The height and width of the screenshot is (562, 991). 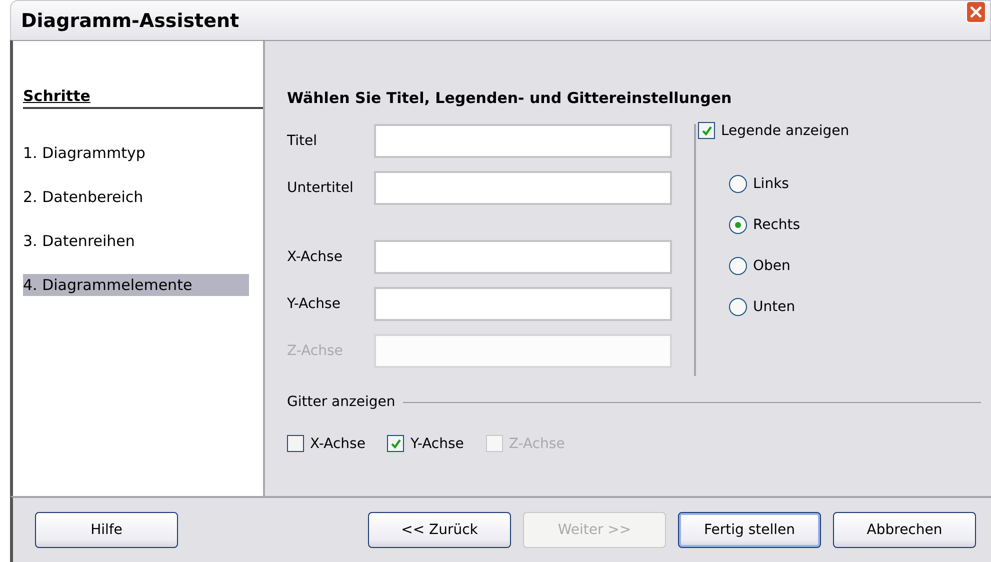 I want to click on radio-label: Oben, so click(x=771, y=266).